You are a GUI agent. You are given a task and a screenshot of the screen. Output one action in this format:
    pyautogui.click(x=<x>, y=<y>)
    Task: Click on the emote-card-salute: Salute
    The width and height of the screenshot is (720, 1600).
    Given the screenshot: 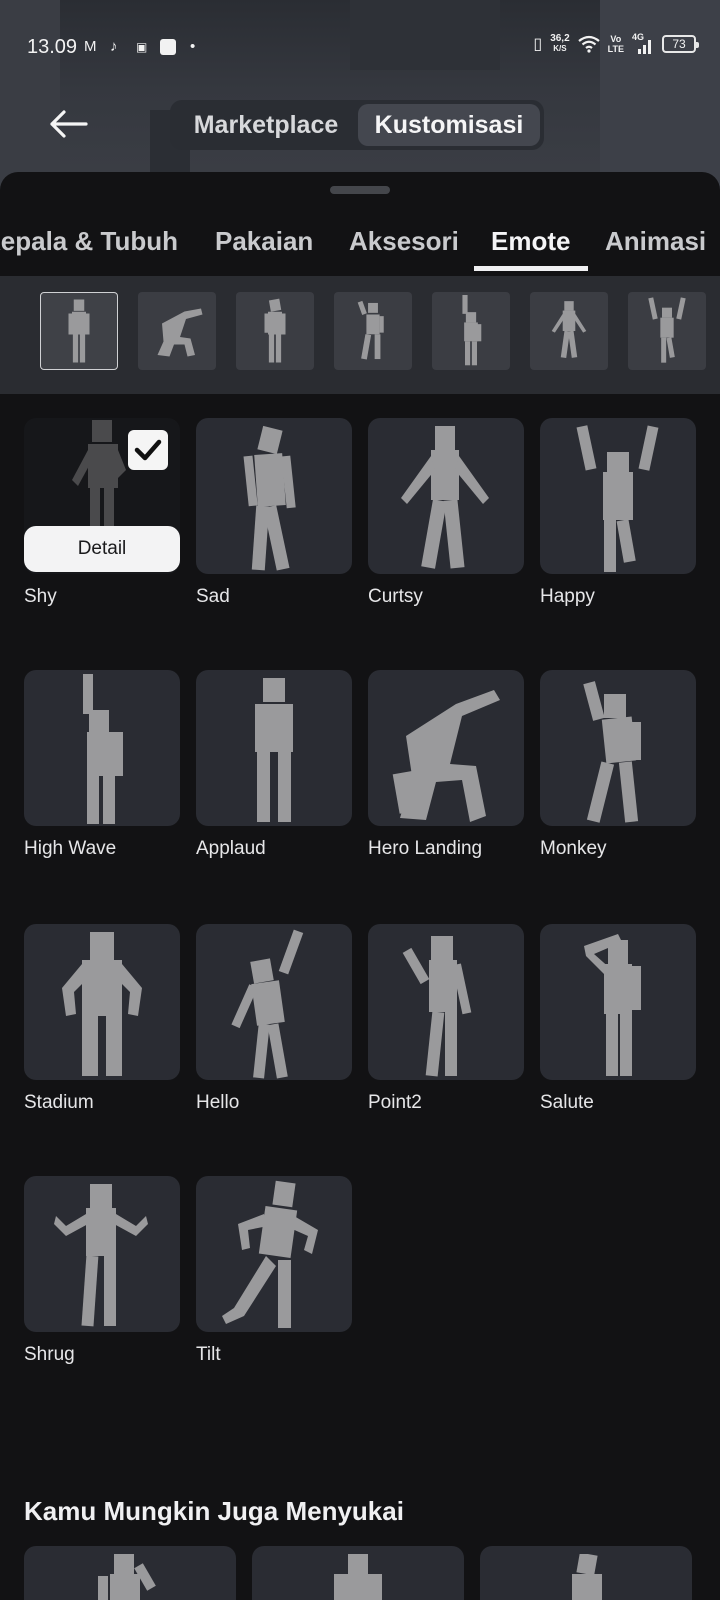 What is the action you would take?
    pyautogui.click(x=618, y=1018)
    